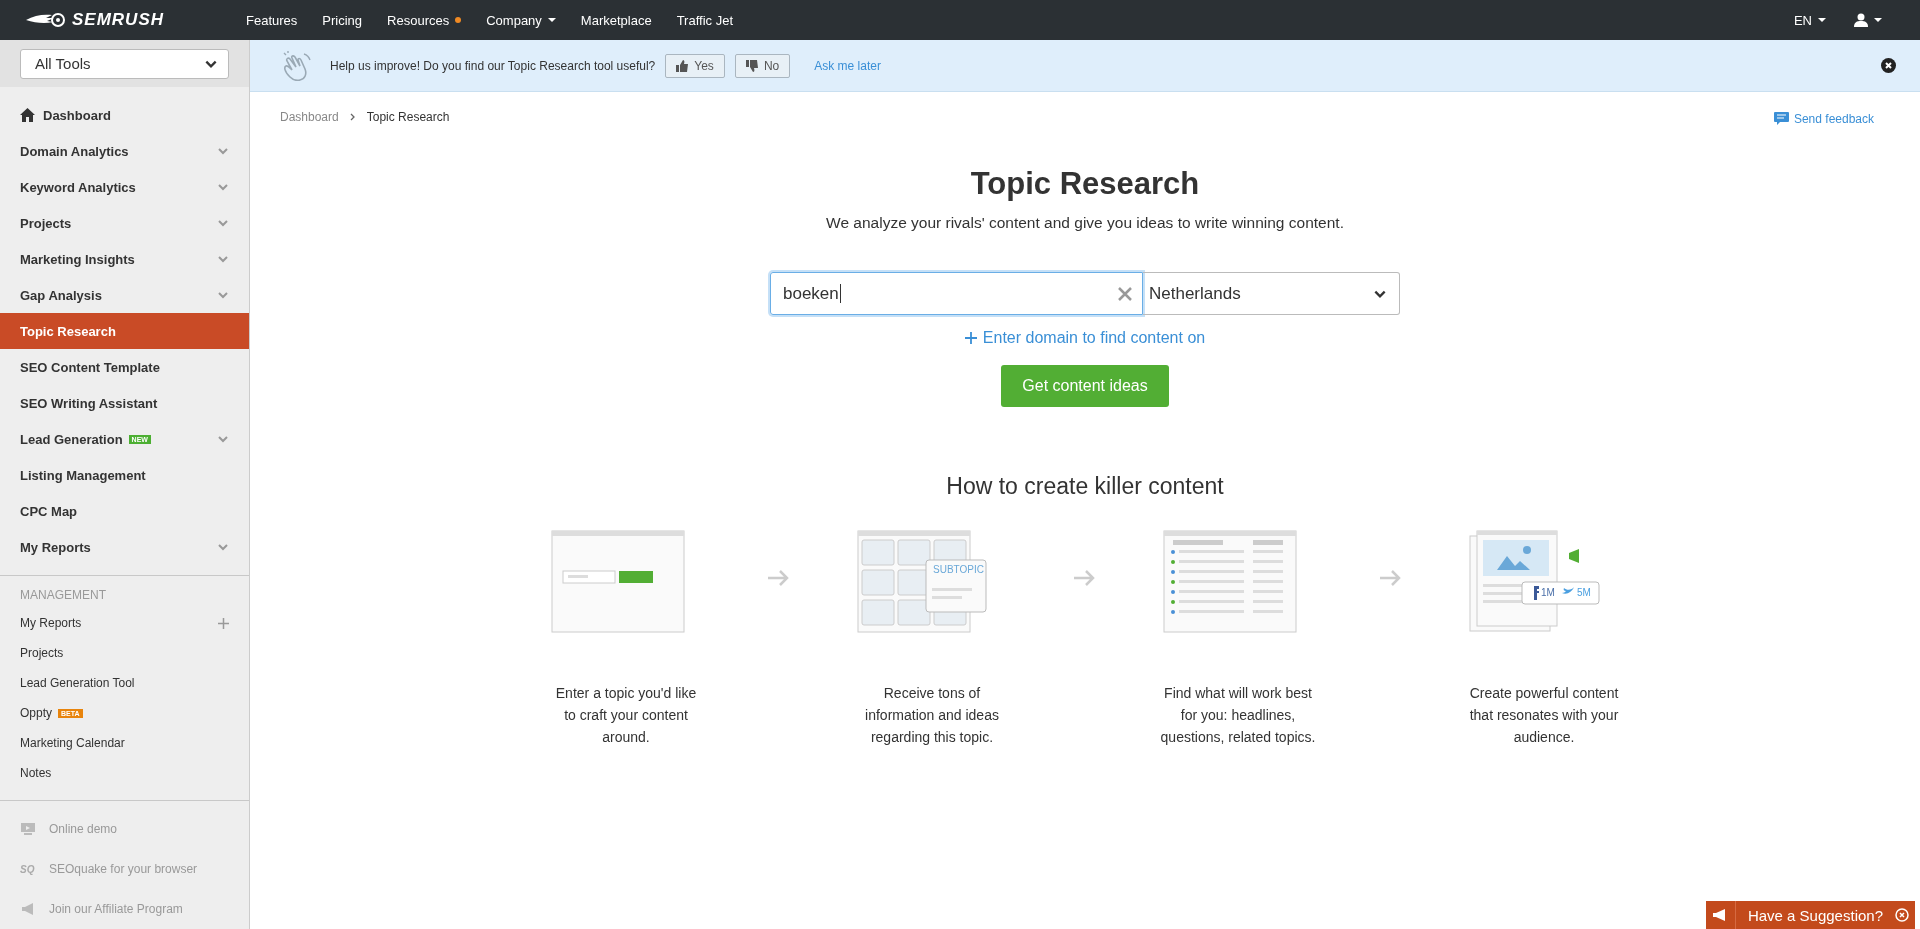  What do you see at coordinates (124, 475) in the screenshot?
I see `sidebar-item: Listing Management` at bounding box center [124, 475].